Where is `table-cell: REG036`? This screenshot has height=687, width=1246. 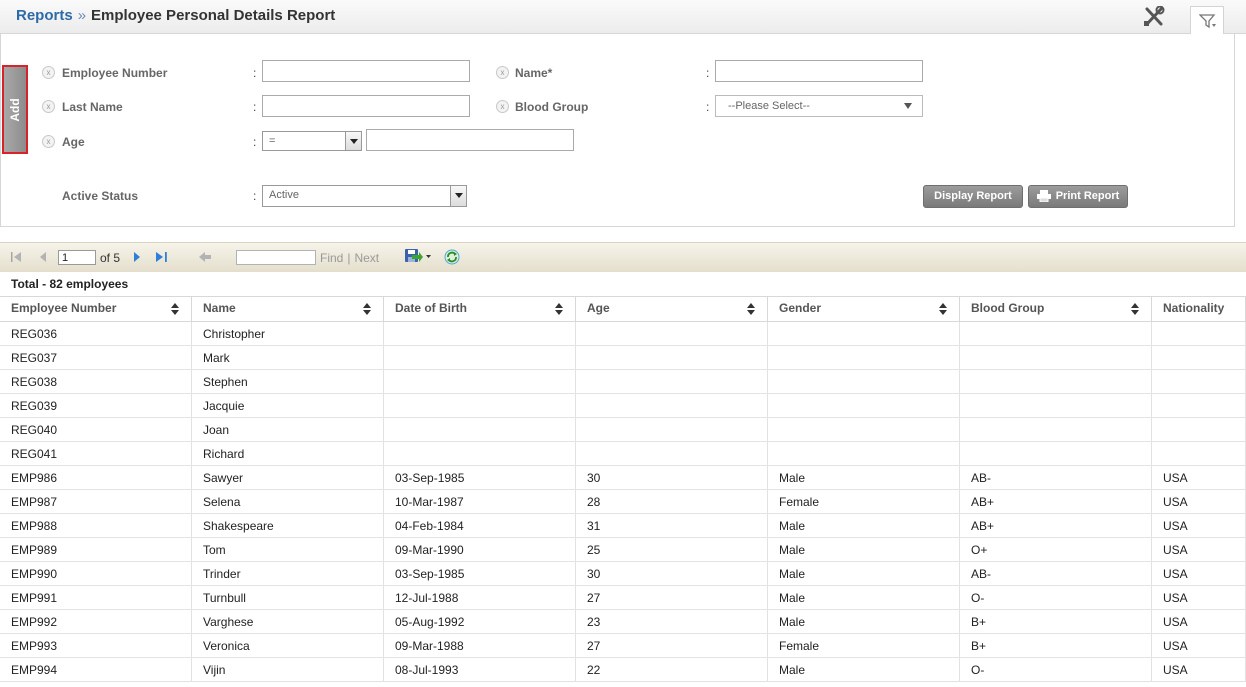 table-cell: REG036 is located at coordinates (96, 334).